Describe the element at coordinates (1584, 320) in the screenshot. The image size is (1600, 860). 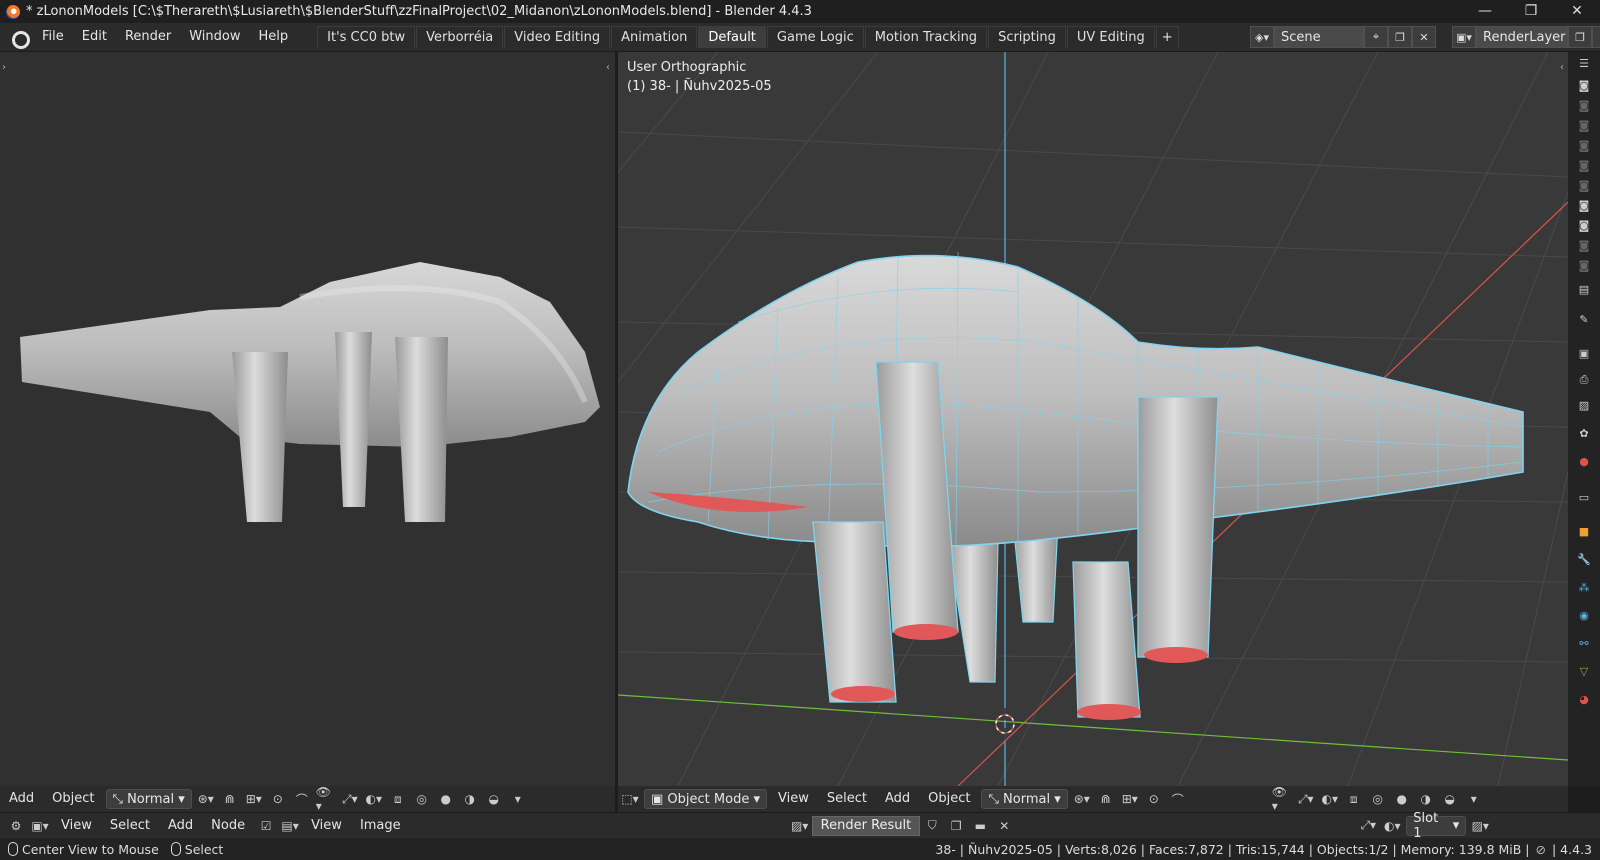
I see `tool-icon: ✎` at that location.